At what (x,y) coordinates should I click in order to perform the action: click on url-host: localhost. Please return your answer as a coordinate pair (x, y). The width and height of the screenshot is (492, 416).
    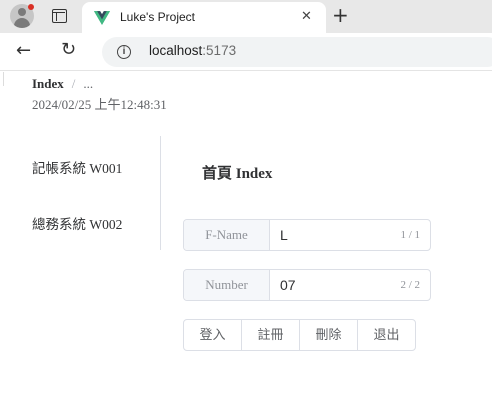
    Looking at the image, I should click on (176, 50).